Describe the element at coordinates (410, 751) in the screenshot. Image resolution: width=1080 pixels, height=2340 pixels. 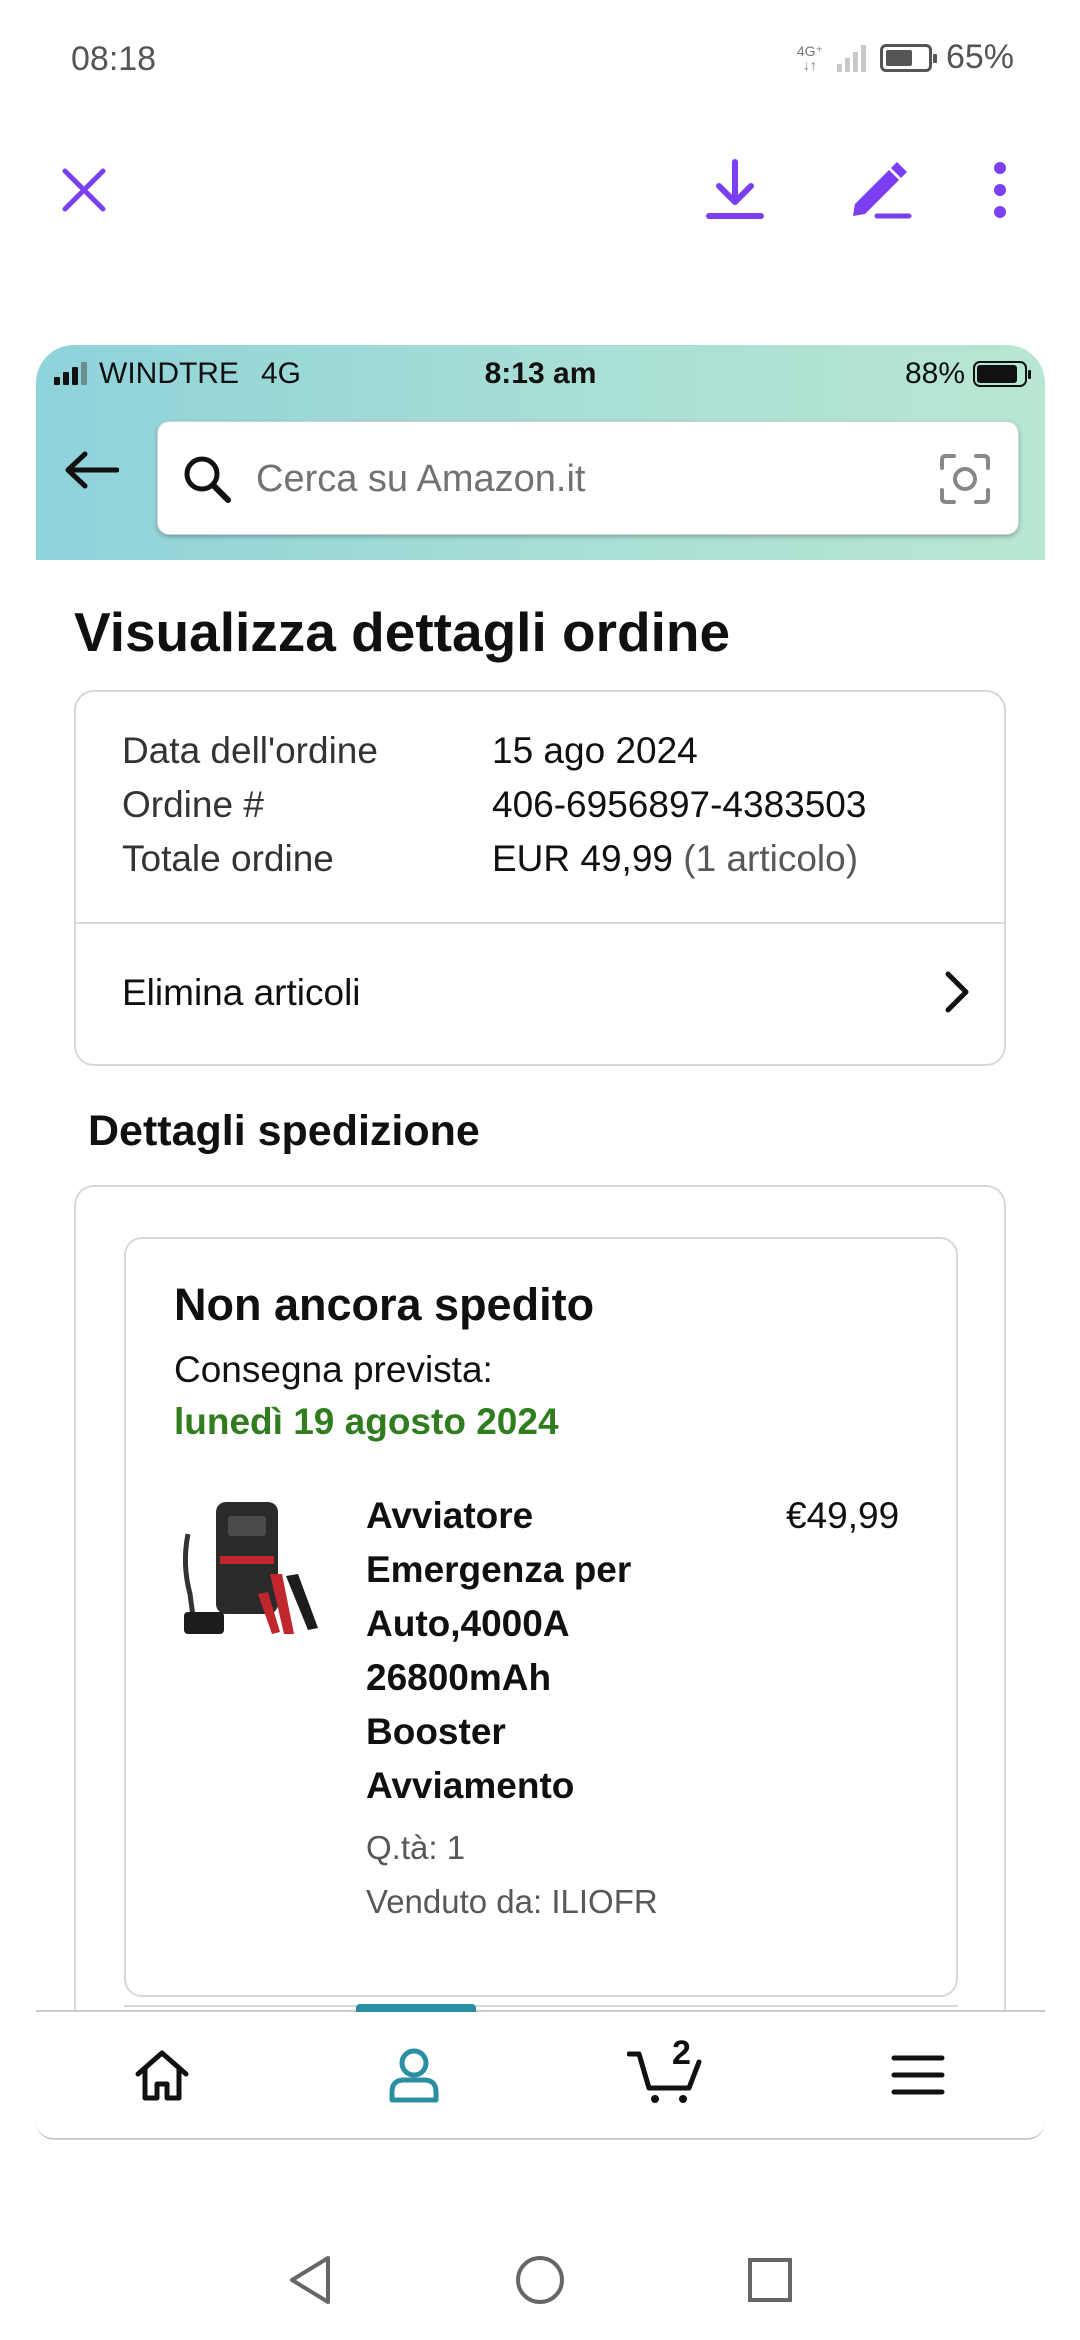
I see `order-date-row: Data dell'ordine 15 ago 2024` at that location.